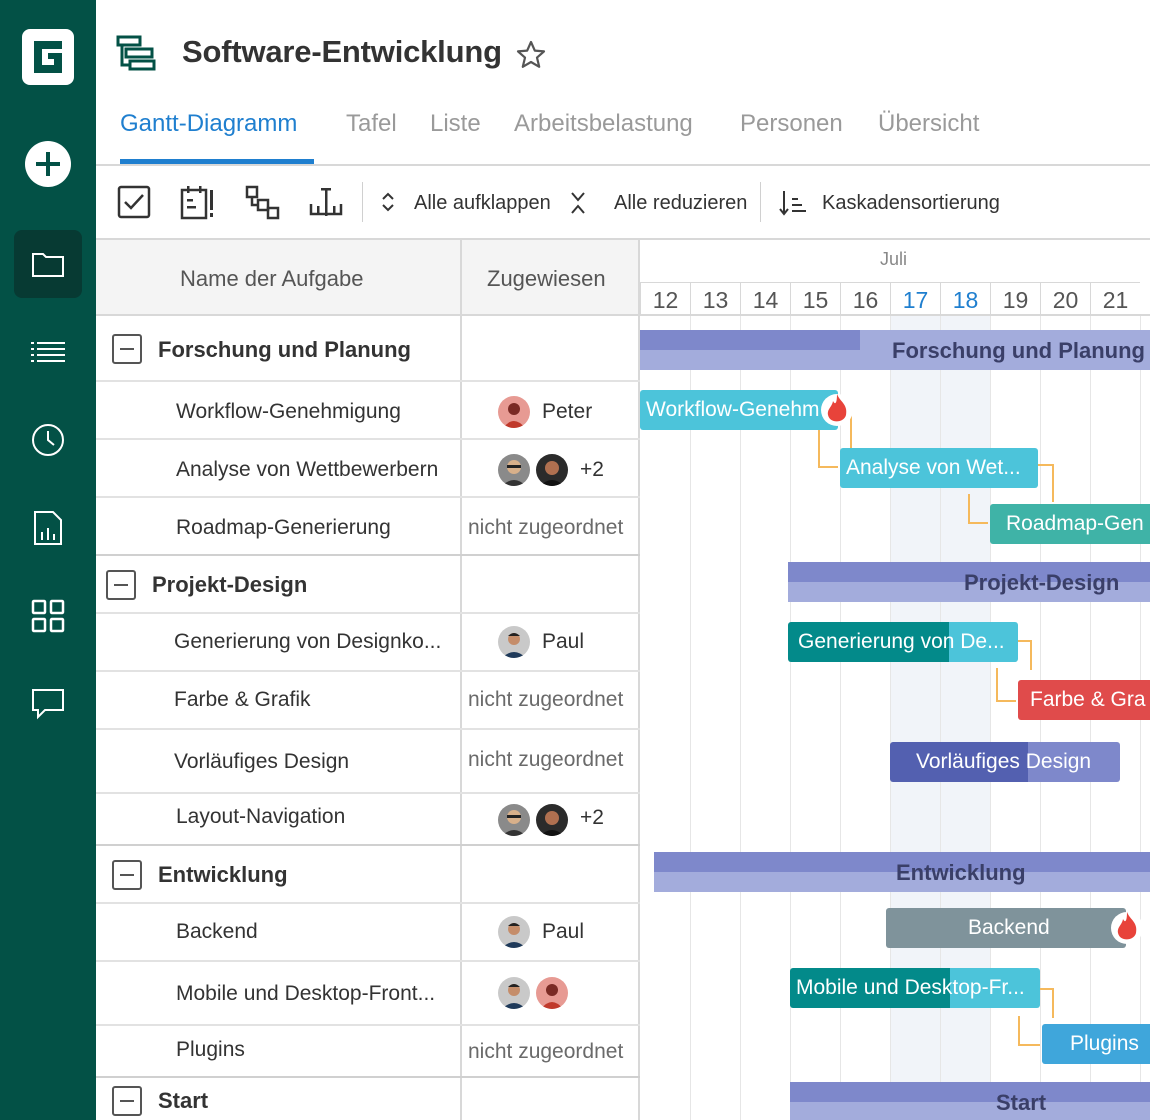  Describe the element at coordinates (911, 203) in the screenshot. I see `cascade-sort-button: Kaskadensortierung` at that location.